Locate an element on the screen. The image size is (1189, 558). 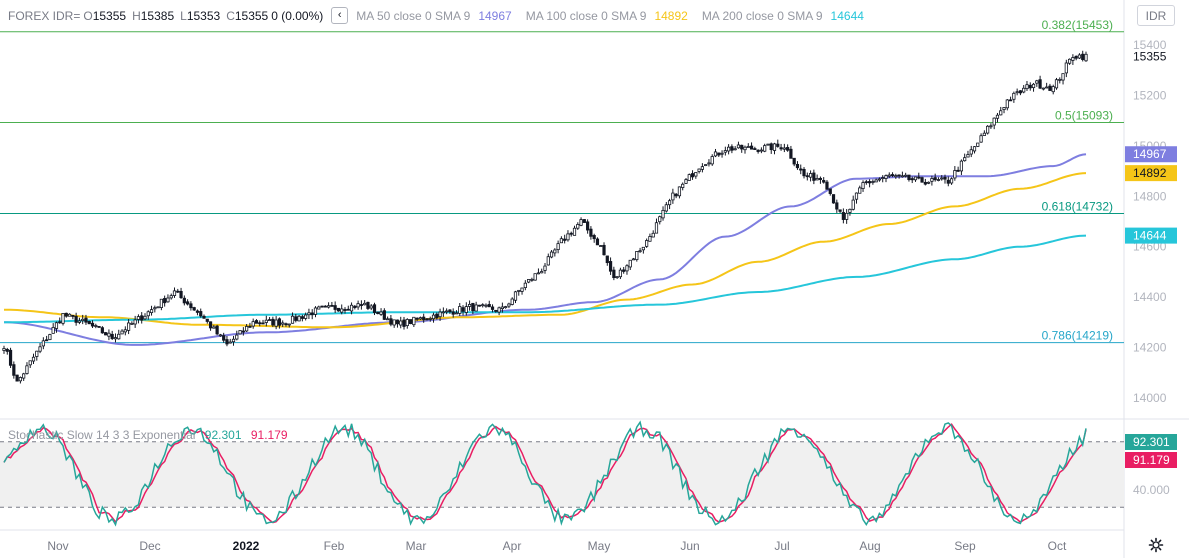
symbol-selector: IDR is located at coordinates (1156, 15).